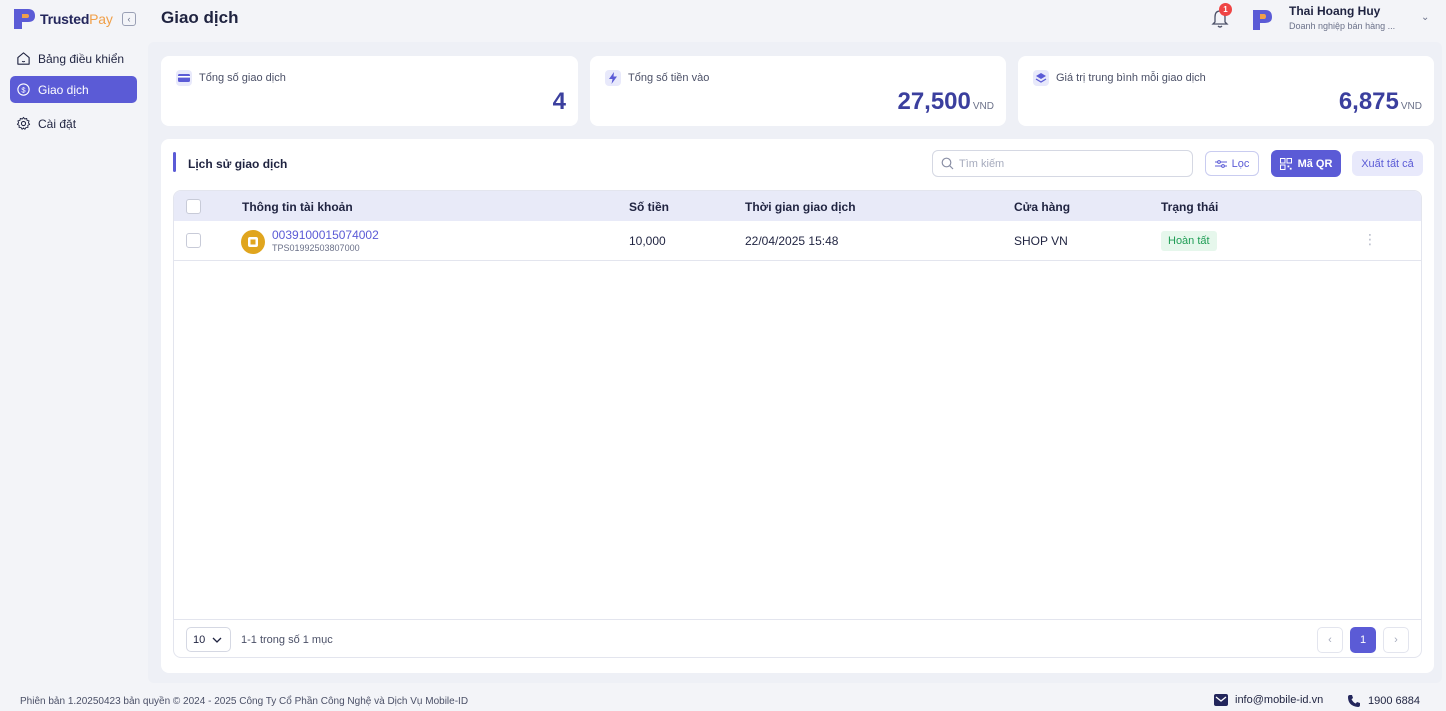 This screenshot has height=711, width=1446. I want to click on footer-email: info@mobile-id.vn, so click(1268, 700).